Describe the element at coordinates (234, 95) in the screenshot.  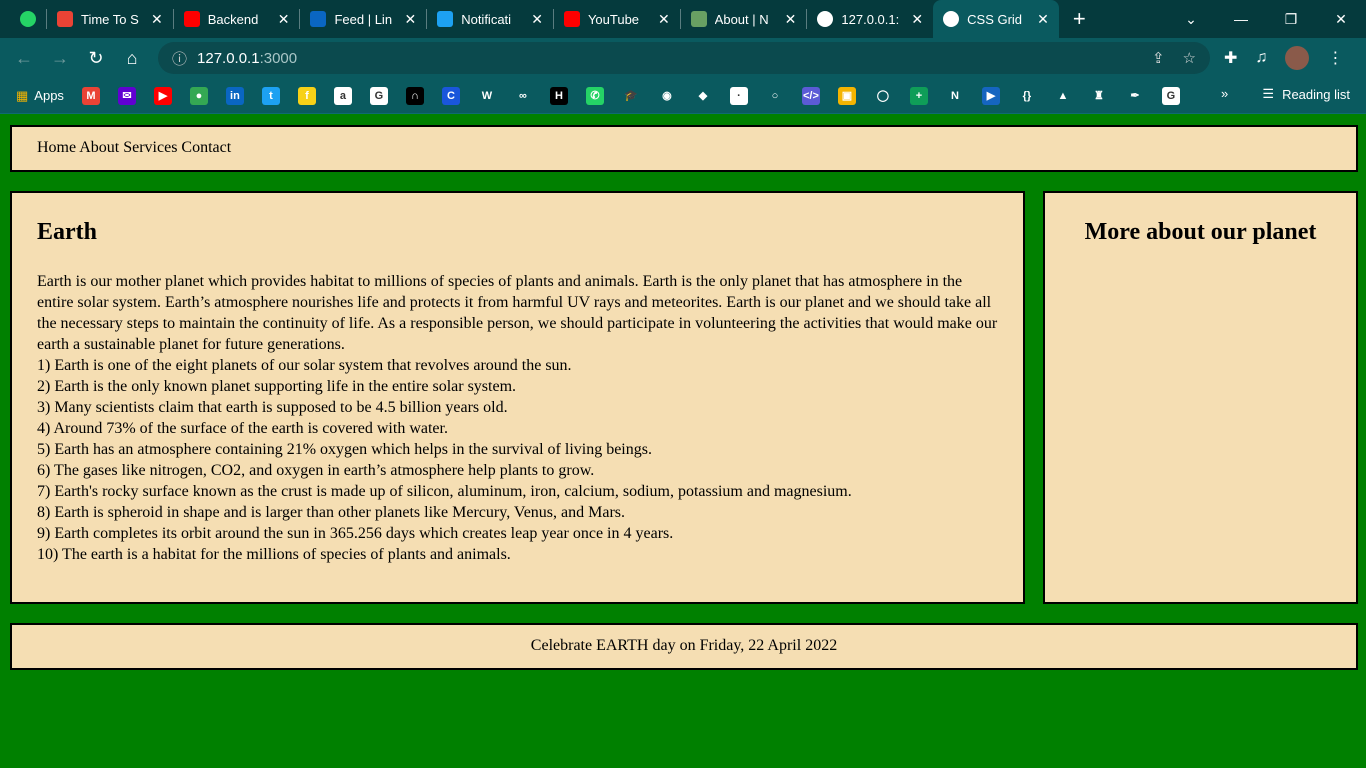
I see `linkedin-icon: in` at that location.